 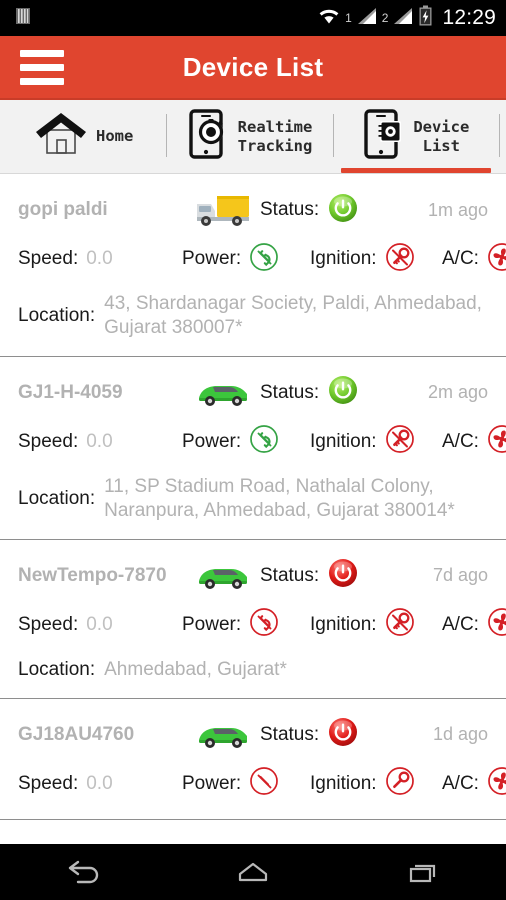 I want to click on device-summary: GJ1-H-4059 Status: 2m ago, so click(x=253, y=393).